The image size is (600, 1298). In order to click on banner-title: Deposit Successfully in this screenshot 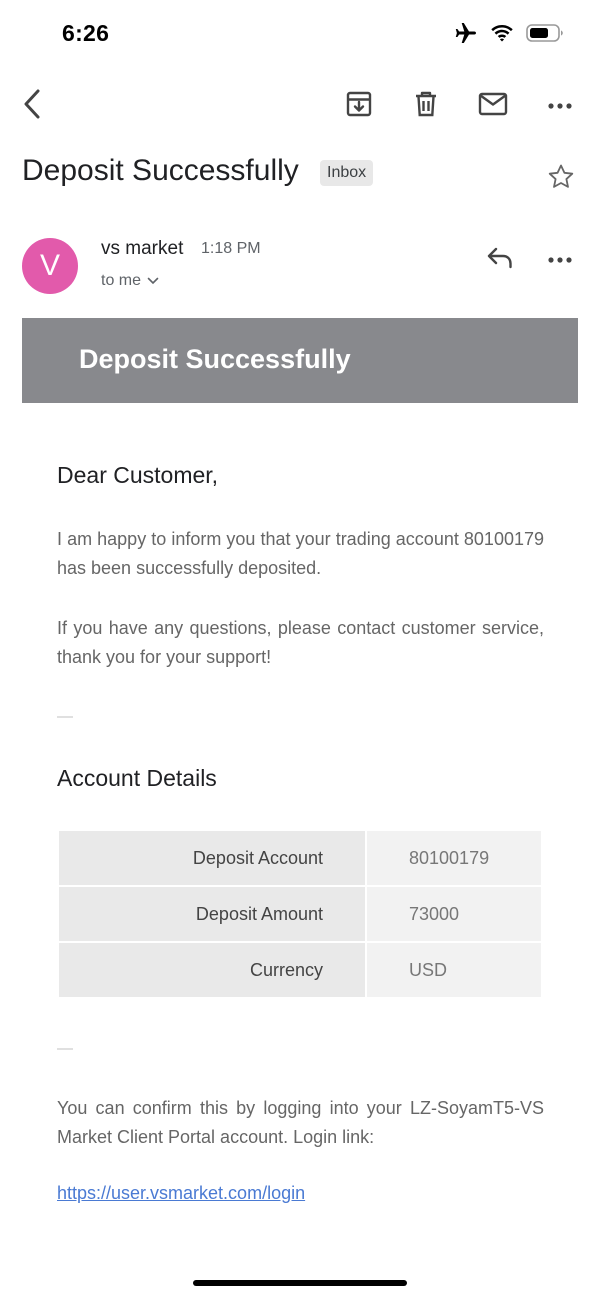, I will do `click(215, 359)`.